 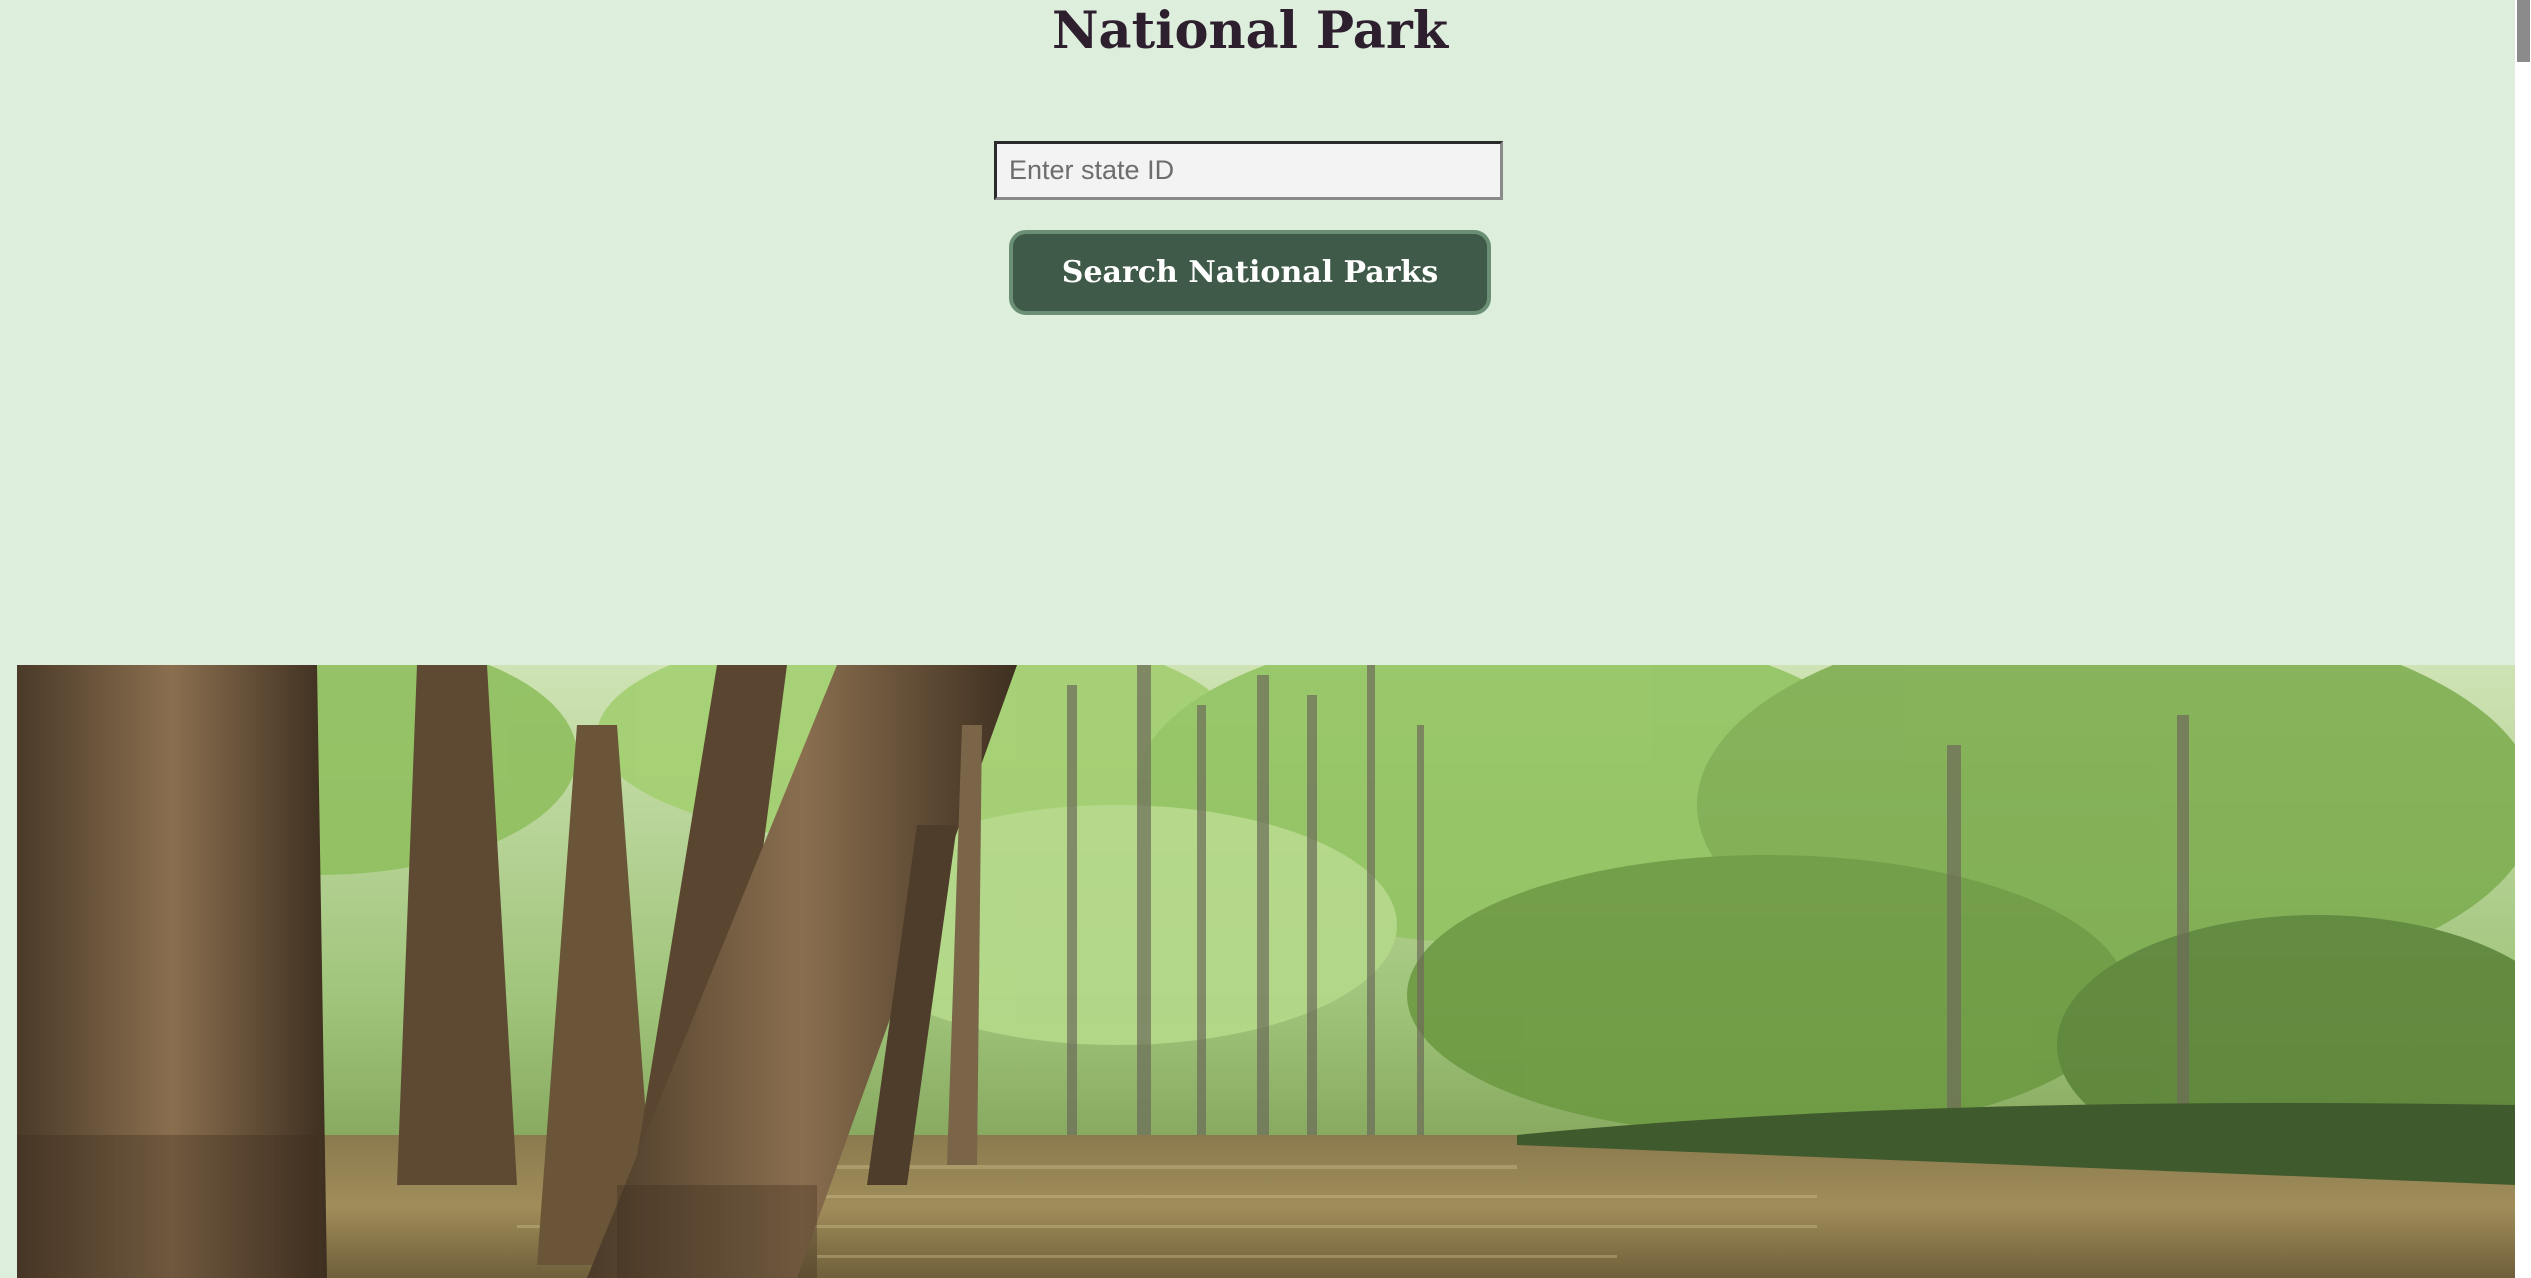 I want to click on state-id-input, so click(x=1248, y=170).